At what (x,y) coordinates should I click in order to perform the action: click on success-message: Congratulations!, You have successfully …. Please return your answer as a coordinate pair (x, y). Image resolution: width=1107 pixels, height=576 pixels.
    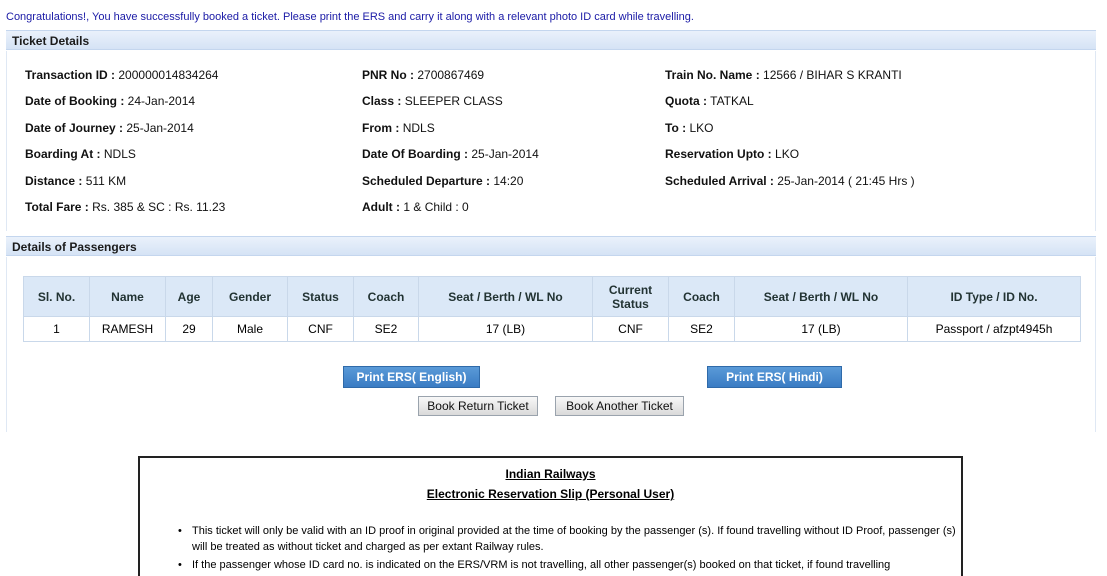
    Looking at the image, I should click on (350, 17).